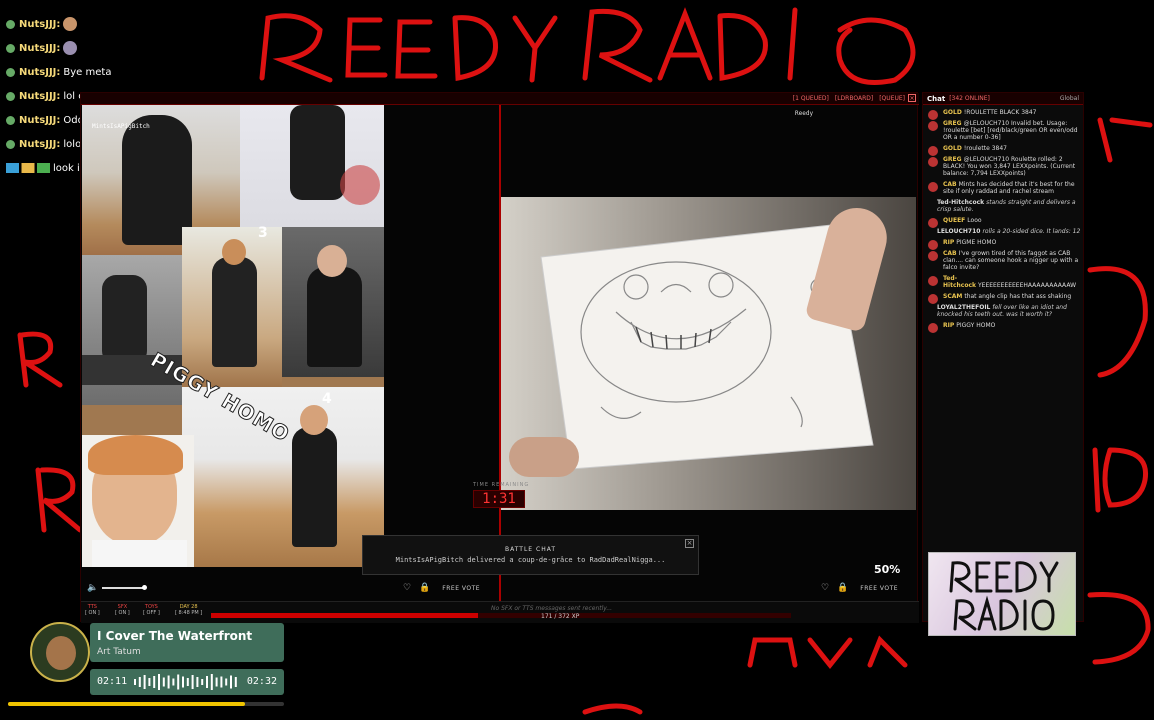 Image resolution: width=1154 pixels, height=720 pixels. Describe the element at coordinates (1004, 113) in the screenshot. I see `chat-message-item: GOLD !ROULETTE BLACK 3847` at that location.